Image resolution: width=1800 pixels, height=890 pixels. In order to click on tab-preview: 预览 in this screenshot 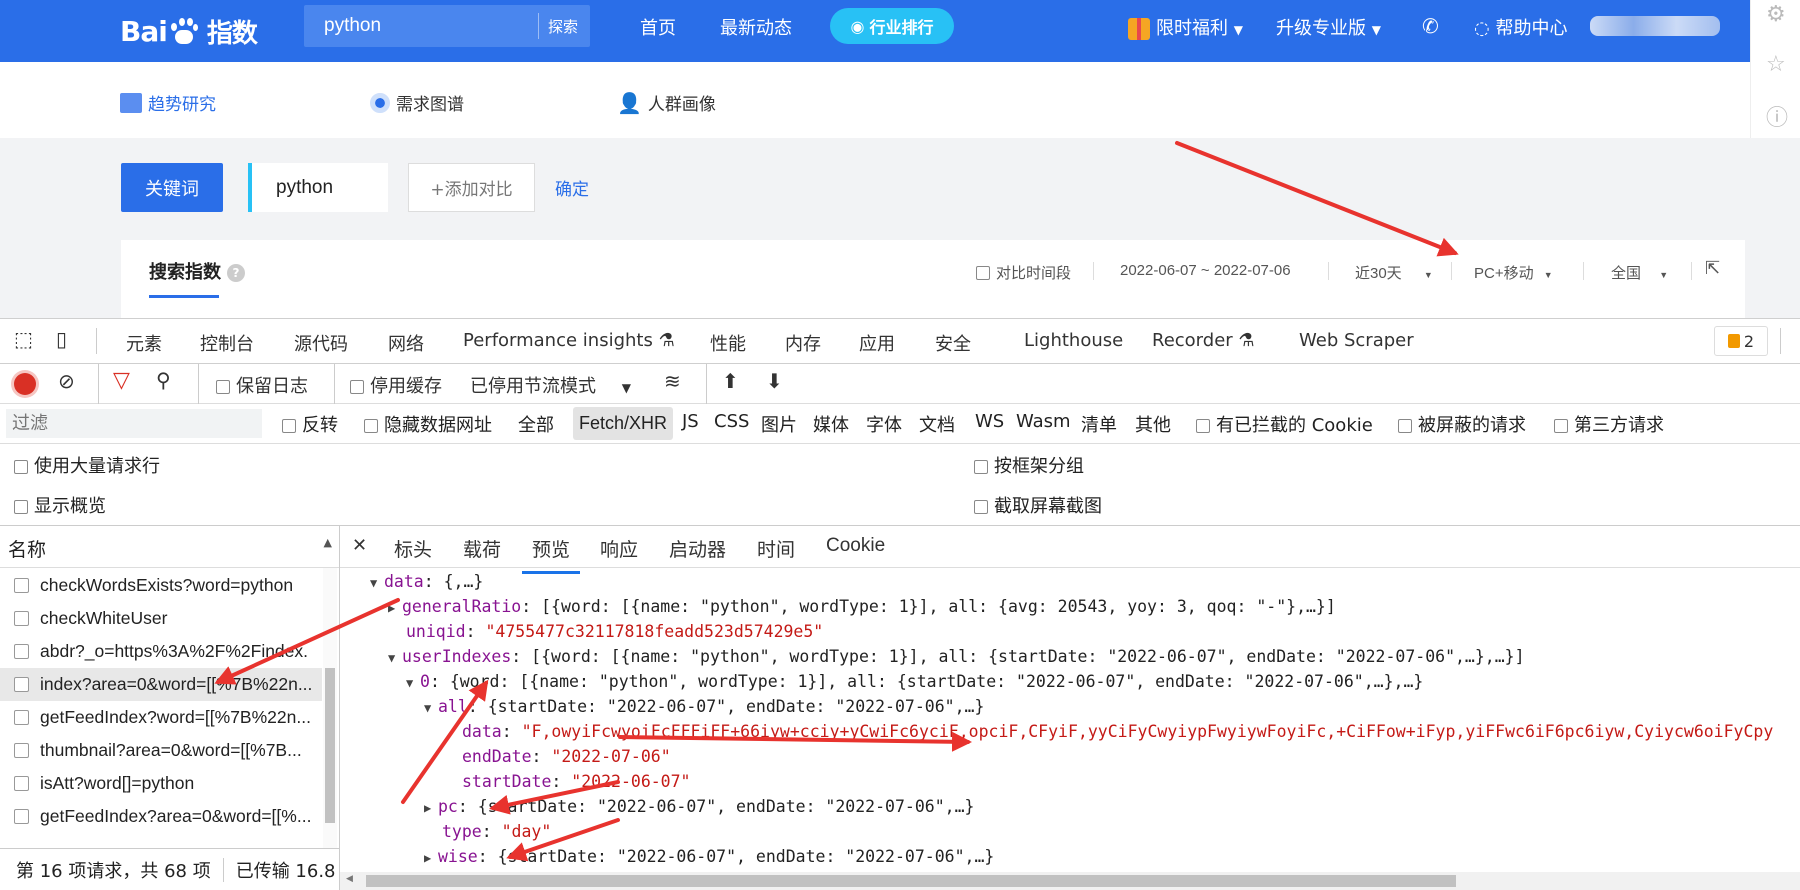, I will do `click(551, 554)`.